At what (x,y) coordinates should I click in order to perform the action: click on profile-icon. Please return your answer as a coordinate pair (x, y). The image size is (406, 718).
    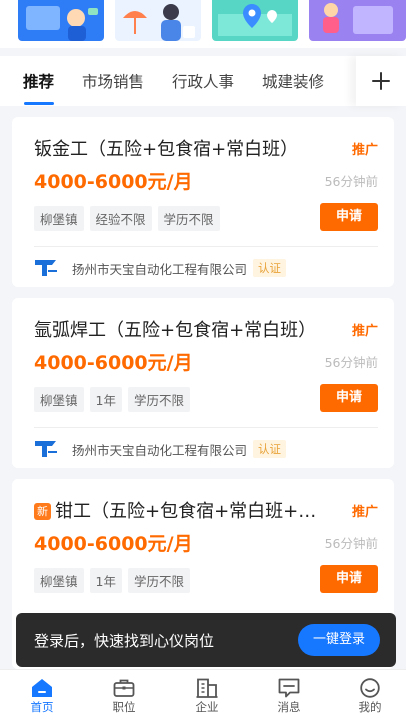
    Looking at the image, I should click on (370, 688).